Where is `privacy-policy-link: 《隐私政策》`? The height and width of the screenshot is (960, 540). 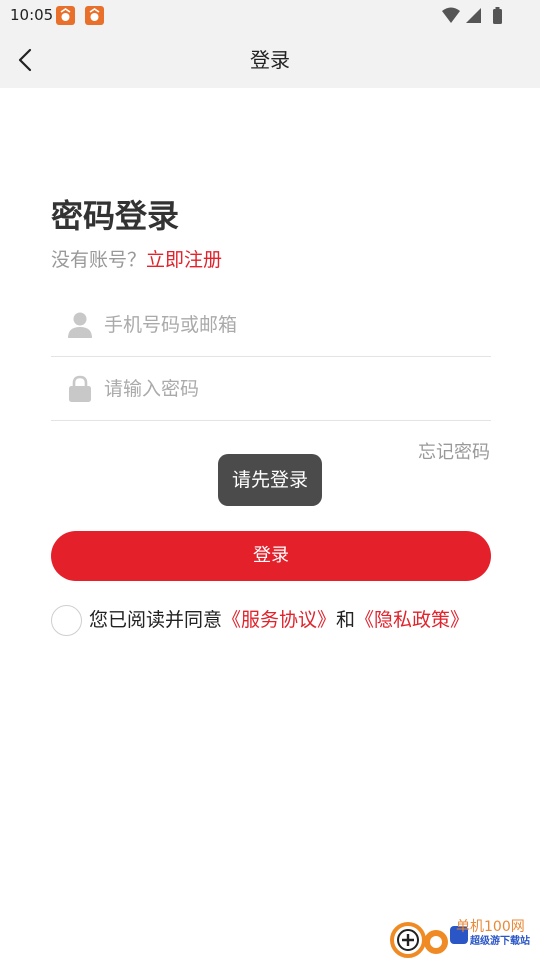
privacy-policy-link: 《隐私政策》 is located at coordinates (412, 620).